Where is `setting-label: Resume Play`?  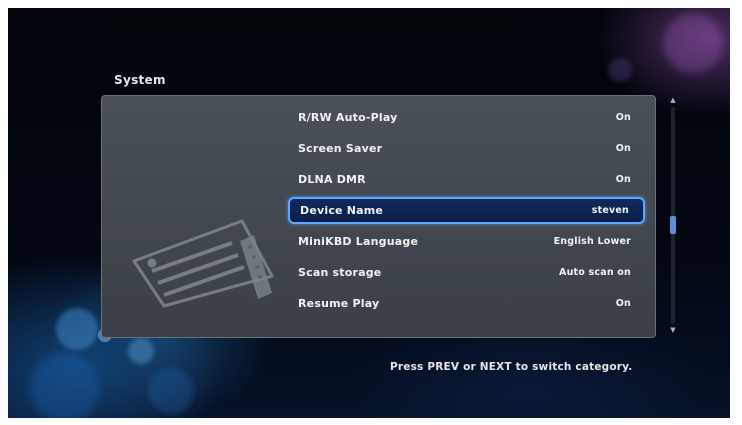 setting-label: Resume Play is located at coordinates (339, 303).